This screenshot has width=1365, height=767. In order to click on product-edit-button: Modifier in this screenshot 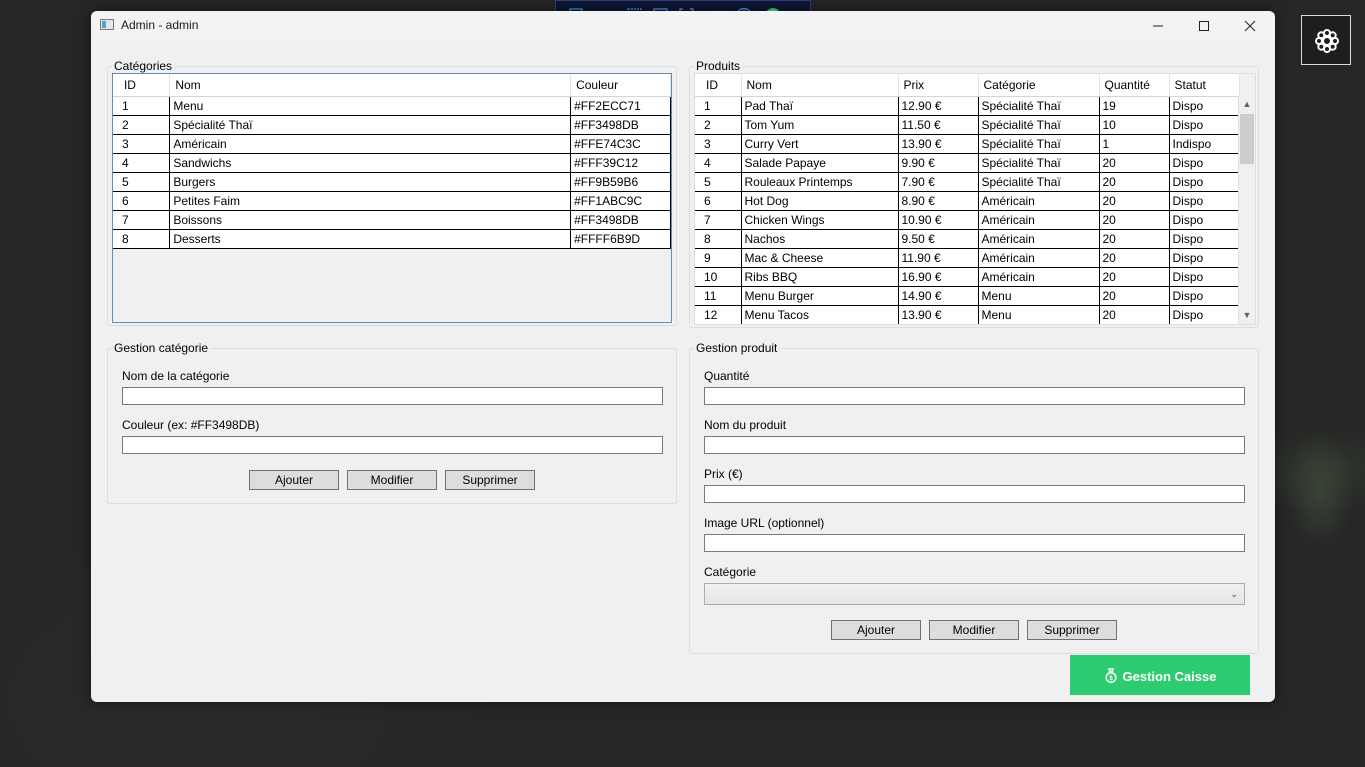, I will do `click(974, 630)`.